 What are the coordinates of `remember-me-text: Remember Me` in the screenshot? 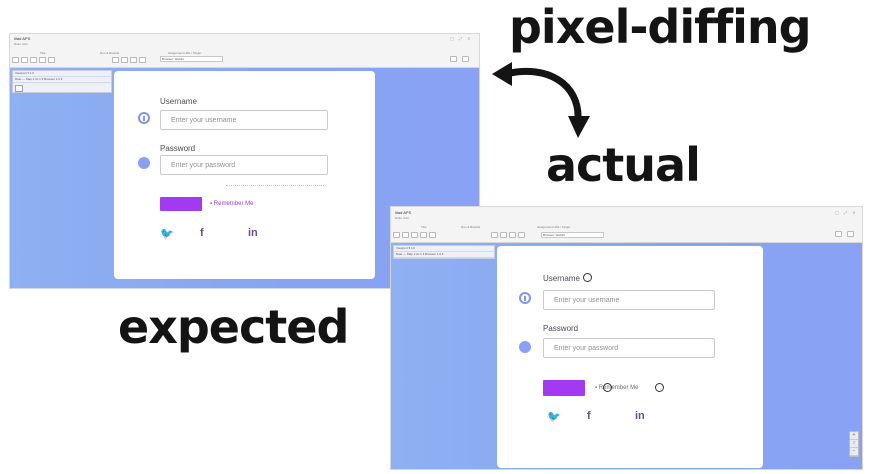 It's located at (233, 204).